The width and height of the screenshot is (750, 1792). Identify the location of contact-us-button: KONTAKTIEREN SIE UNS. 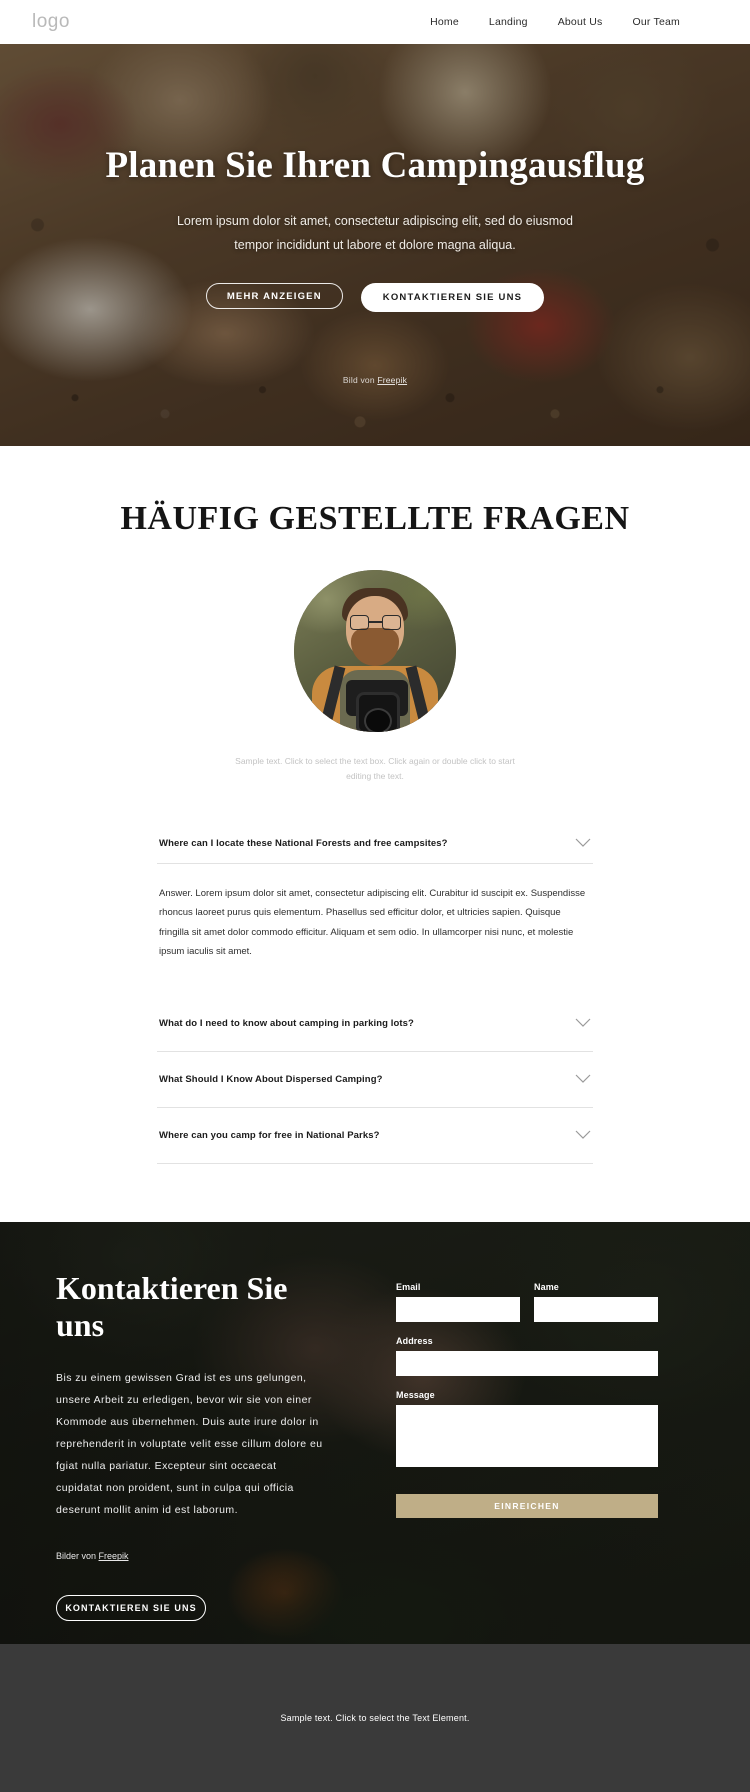
(131, 1608).